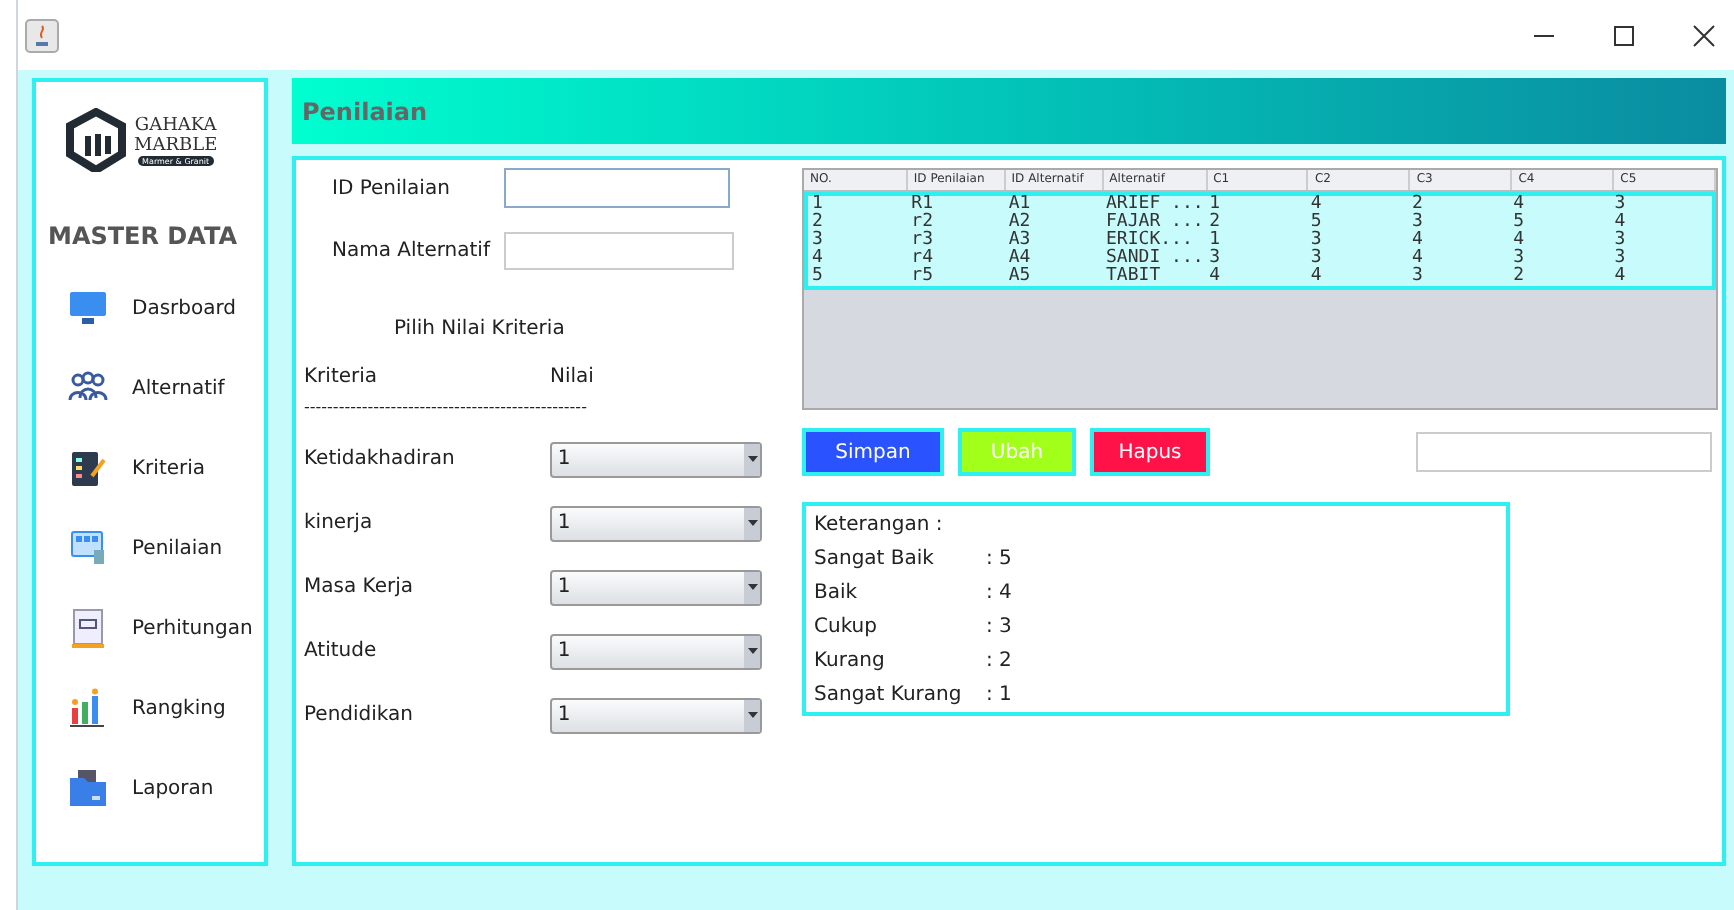 This screenshot has height=910, width=1734. Describe the element at coordinates (341, 378) in the screenshot. I see `column-label: Kriteria` at that location.